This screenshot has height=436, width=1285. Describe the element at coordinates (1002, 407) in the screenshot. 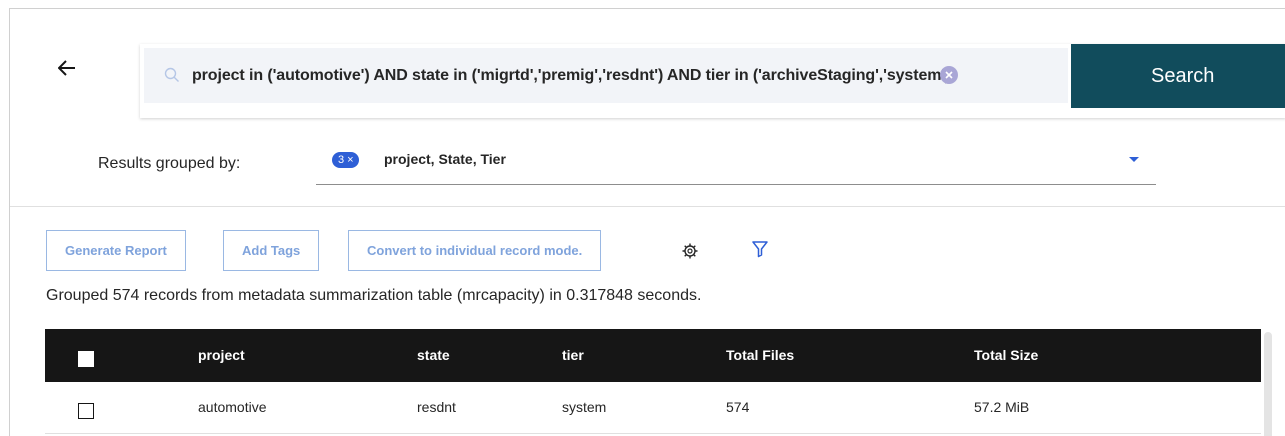

I see `cell-total-size: 57.2 MiB` at that location.